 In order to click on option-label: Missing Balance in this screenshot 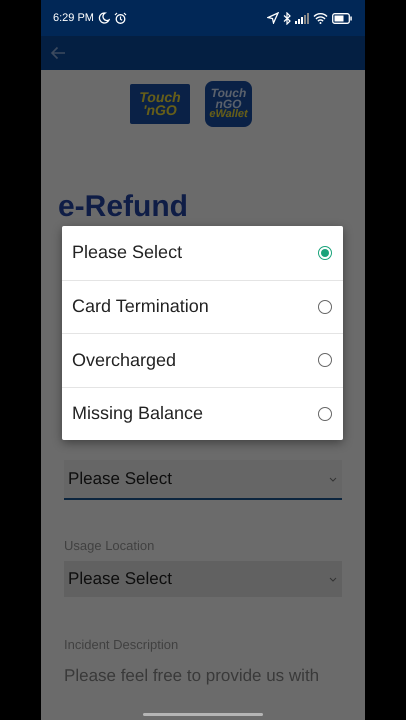, I will do `click(138, 413)`.